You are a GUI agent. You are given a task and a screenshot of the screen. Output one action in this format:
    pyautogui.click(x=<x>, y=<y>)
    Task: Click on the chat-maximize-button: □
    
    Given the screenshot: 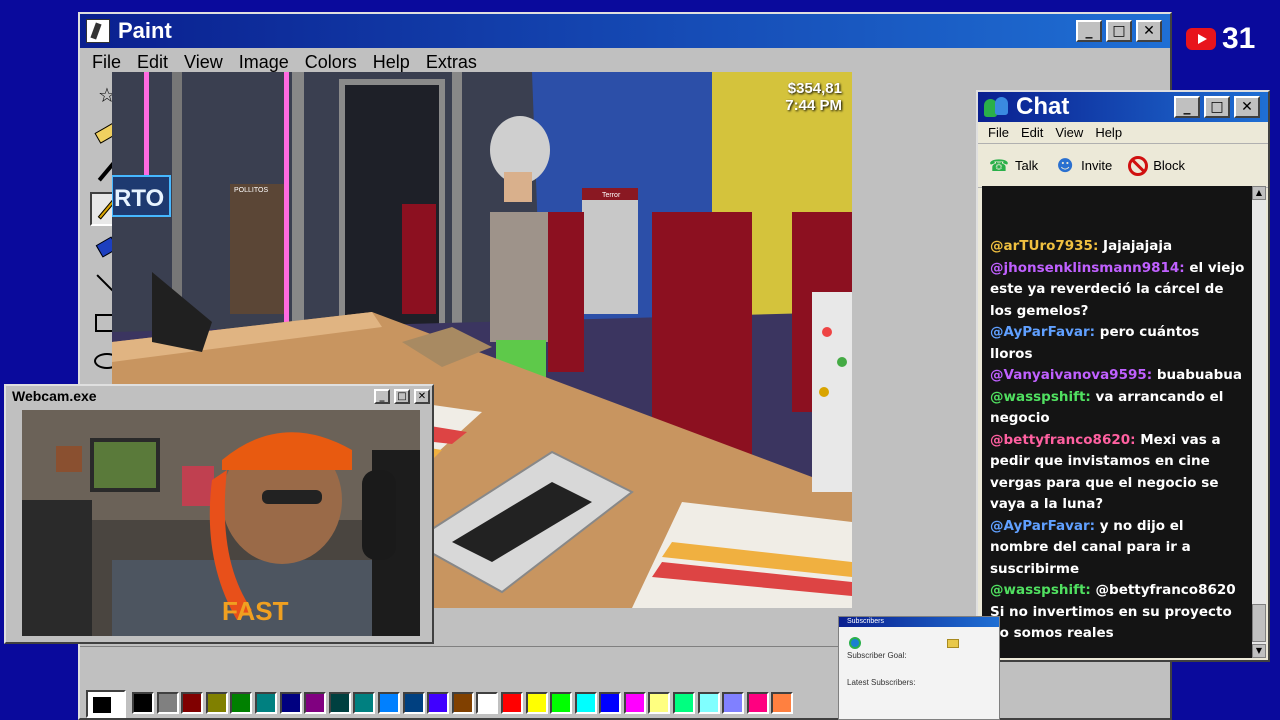 What is the action you would take?
    pyautogui.click(x=1217, y=107)
    